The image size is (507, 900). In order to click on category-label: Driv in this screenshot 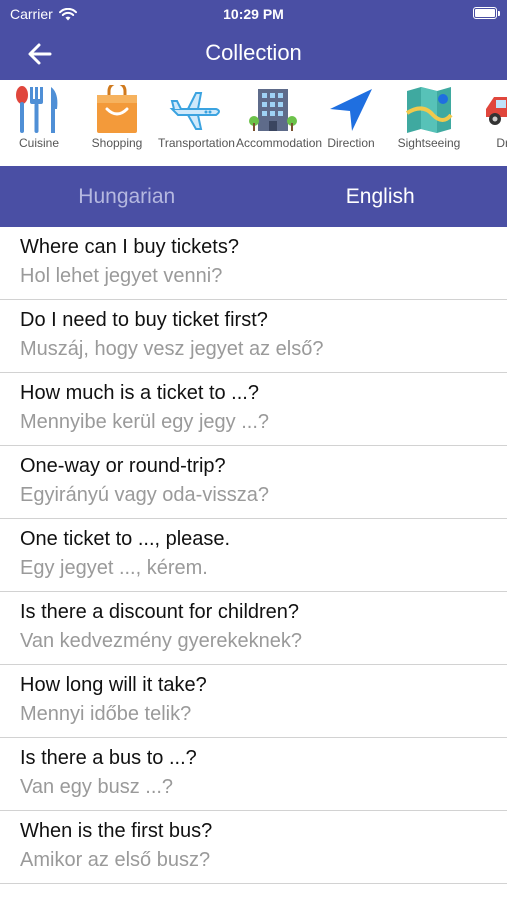, I will do `click(501, 143)`.